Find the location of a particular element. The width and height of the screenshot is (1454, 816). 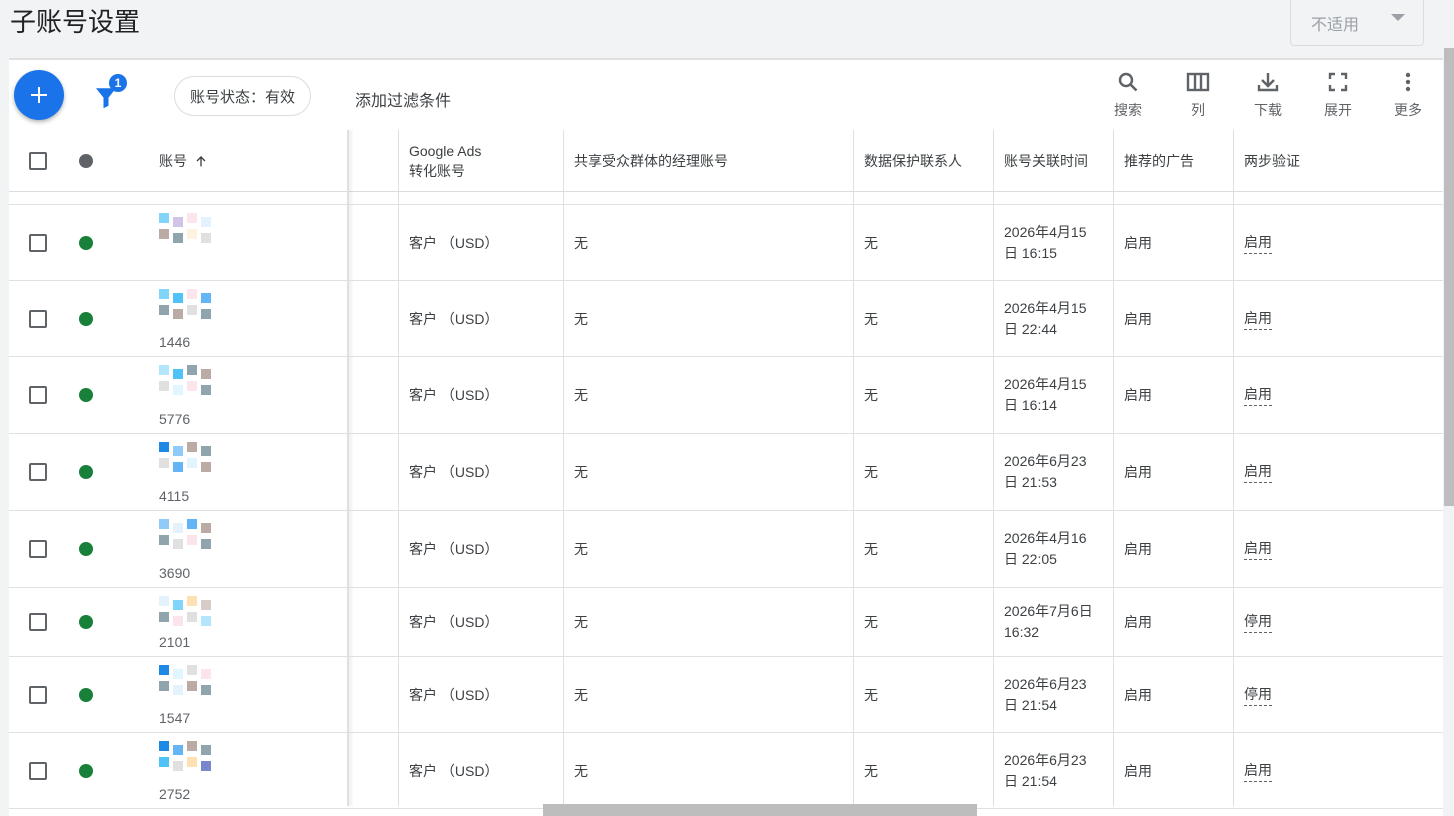

table-row: 1446 客户 （USD） 无 无 2026年4月15 日 22:44 启用 启用 is located at coordinates (726, 319).